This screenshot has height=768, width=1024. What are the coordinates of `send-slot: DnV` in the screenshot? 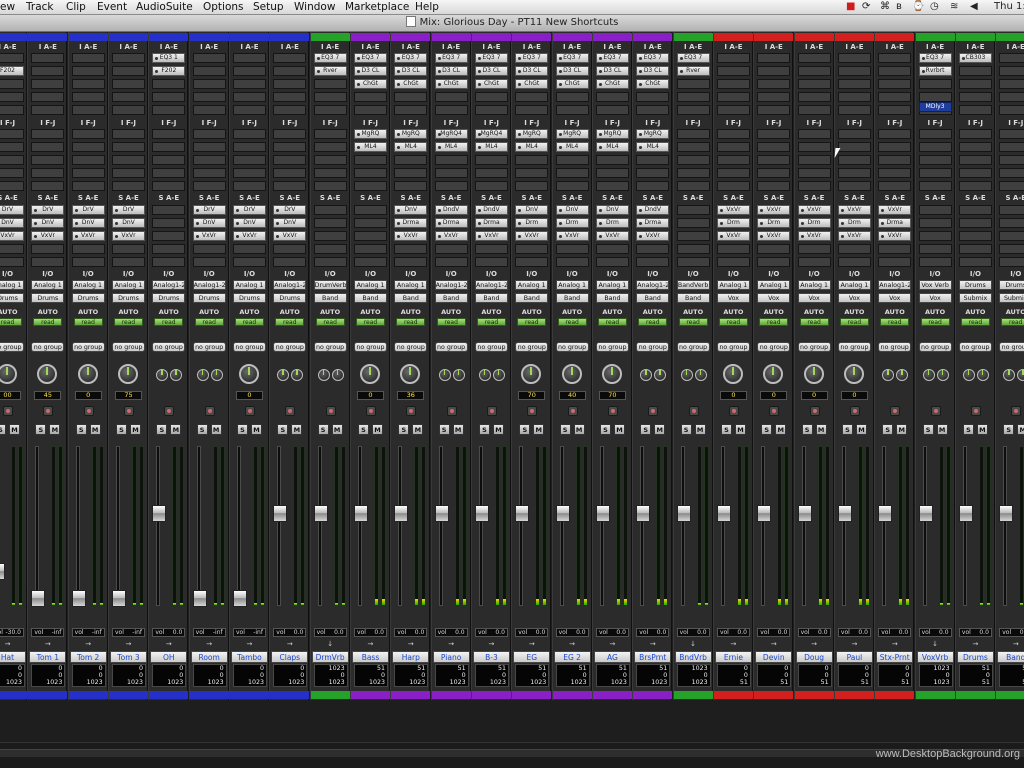 It's located at (12, 223).